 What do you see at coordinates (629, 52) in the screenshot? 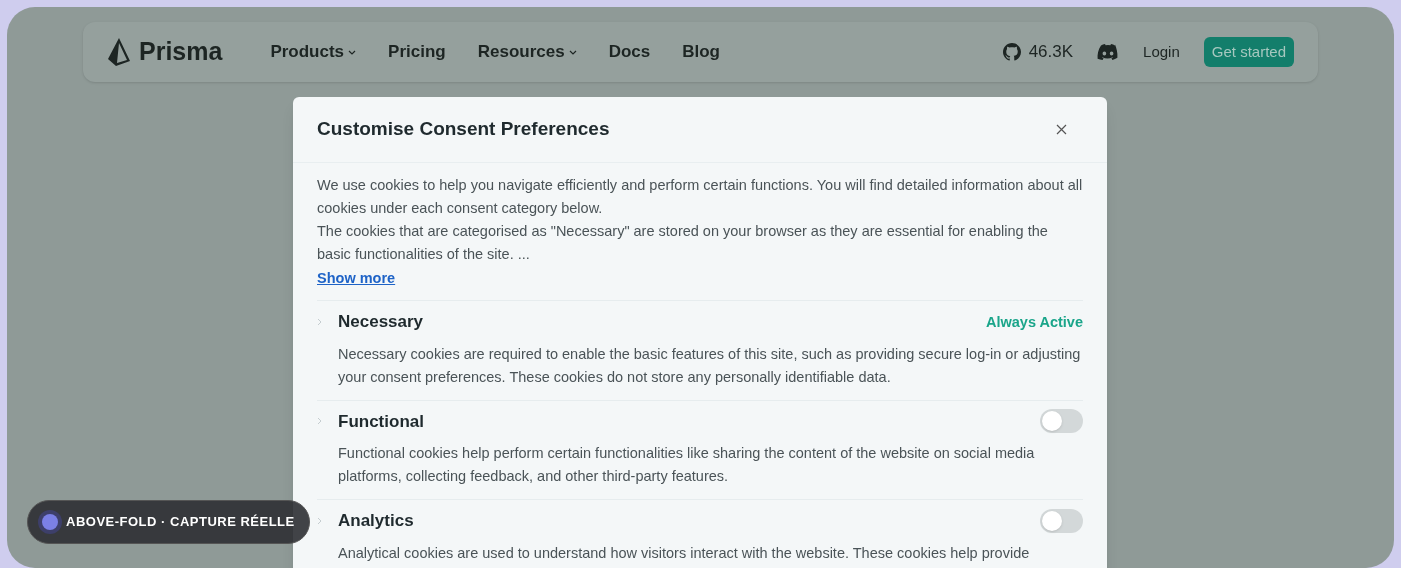
I see `nav-link: Docs` at bounding box center [629, 52].